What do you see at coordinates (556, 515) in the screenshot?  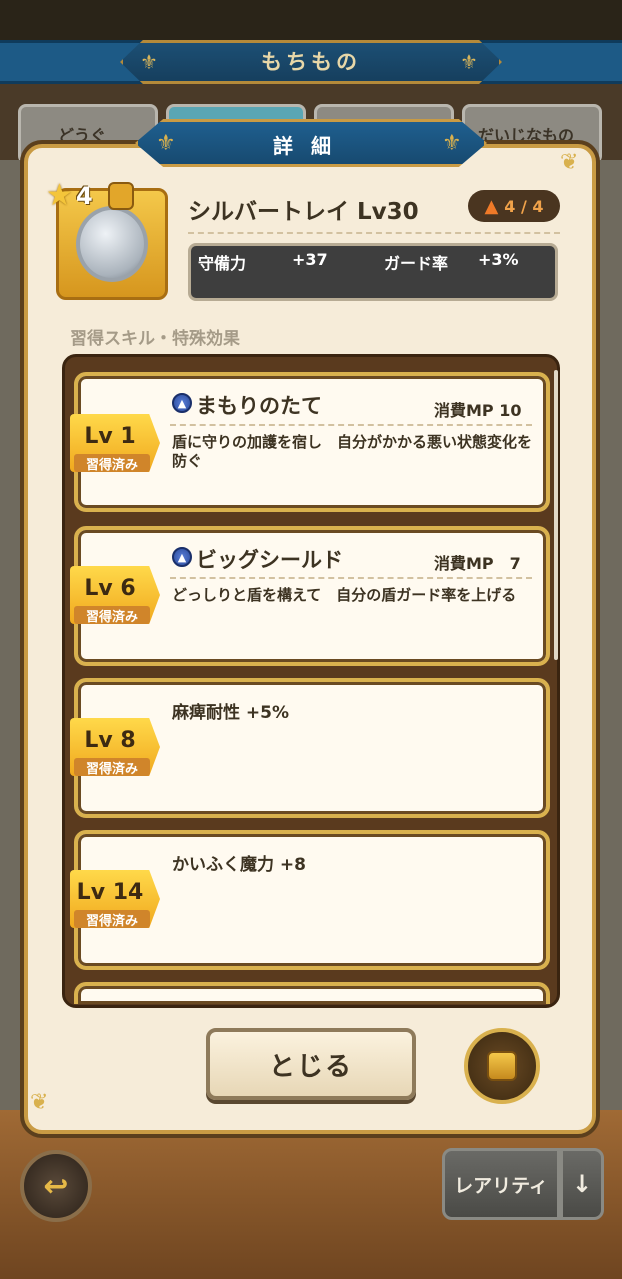 I see `scrollbar` at bounding box center [556, 515].